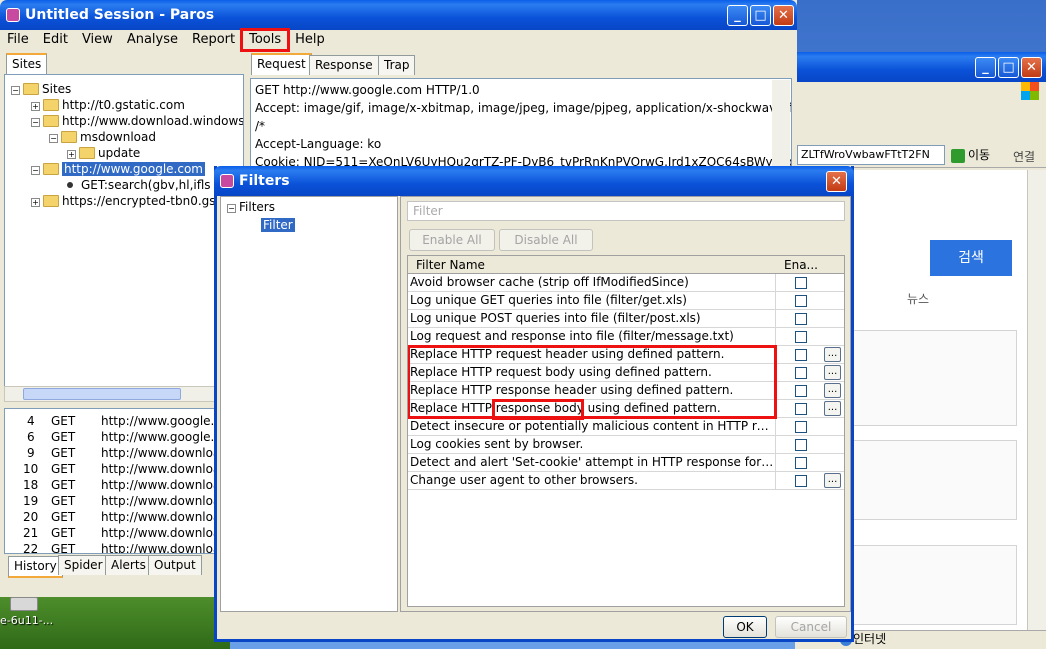 The height and width of the screenshot is (649, 1046). What do you see at coordinates (83, 565) in the screenshot?
I see `tab-spider: Spider` at bounding box center [83, 565].